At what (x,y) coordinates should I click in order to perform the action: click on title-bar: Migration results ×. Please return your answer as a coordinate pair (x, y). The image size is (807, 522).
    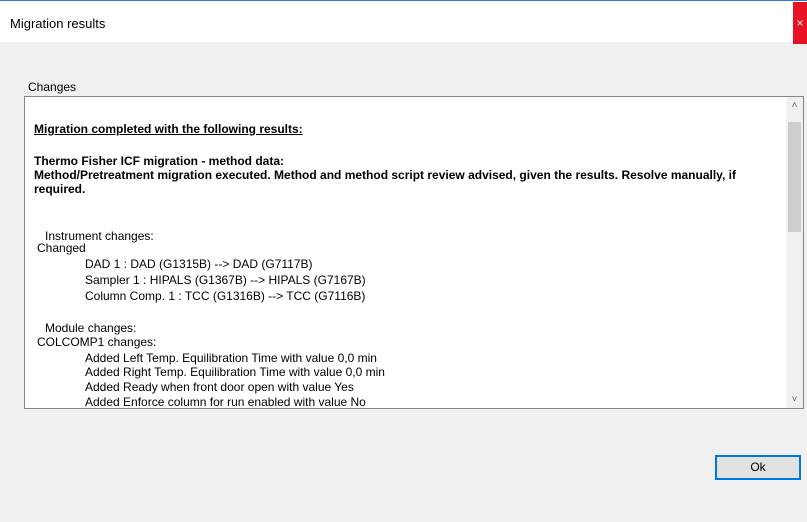
    Looking at the image, I should click on (403, 22).